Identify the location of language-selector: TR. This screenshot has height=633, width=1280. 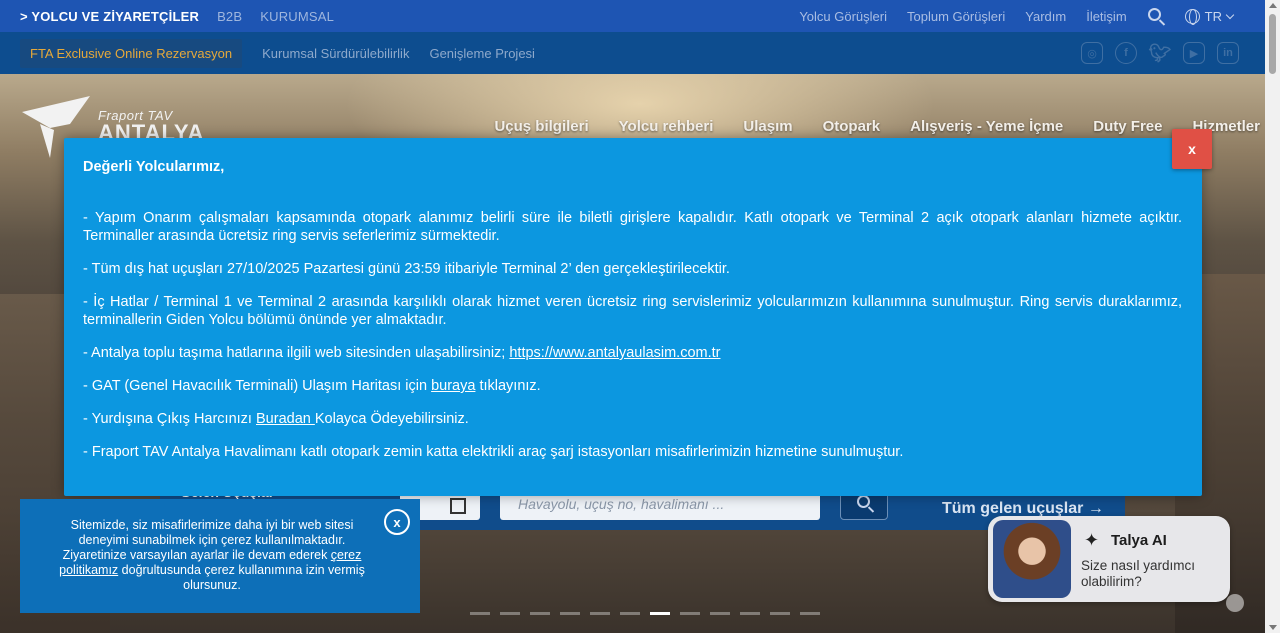
(1209, 16).